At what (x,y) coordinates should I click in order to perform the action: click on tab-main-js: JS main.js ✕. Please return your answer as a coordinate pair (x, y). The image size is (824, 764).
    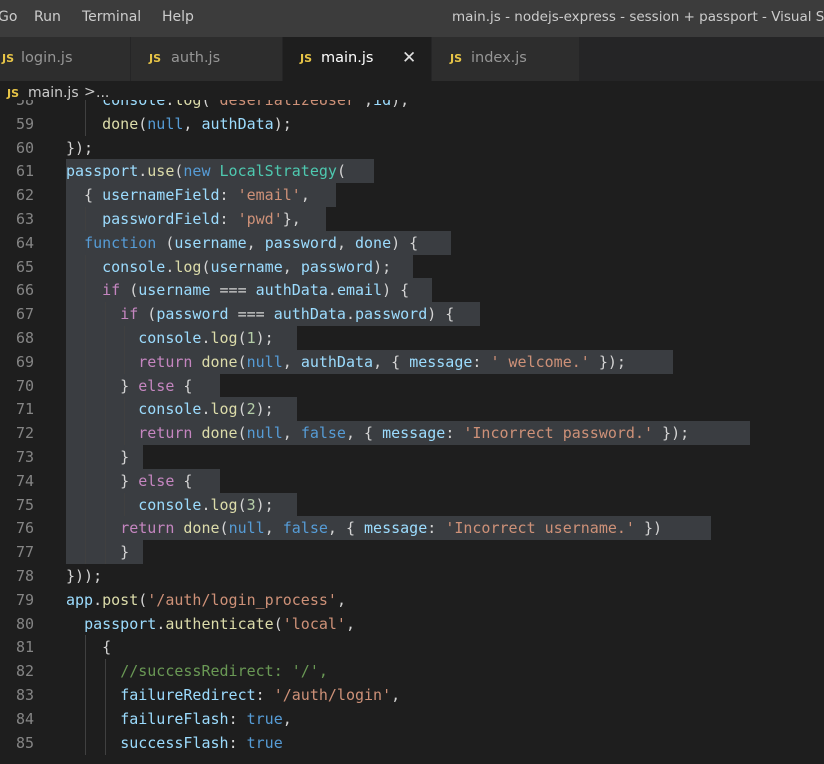
    Looking at the image, I should click on (357, 59).